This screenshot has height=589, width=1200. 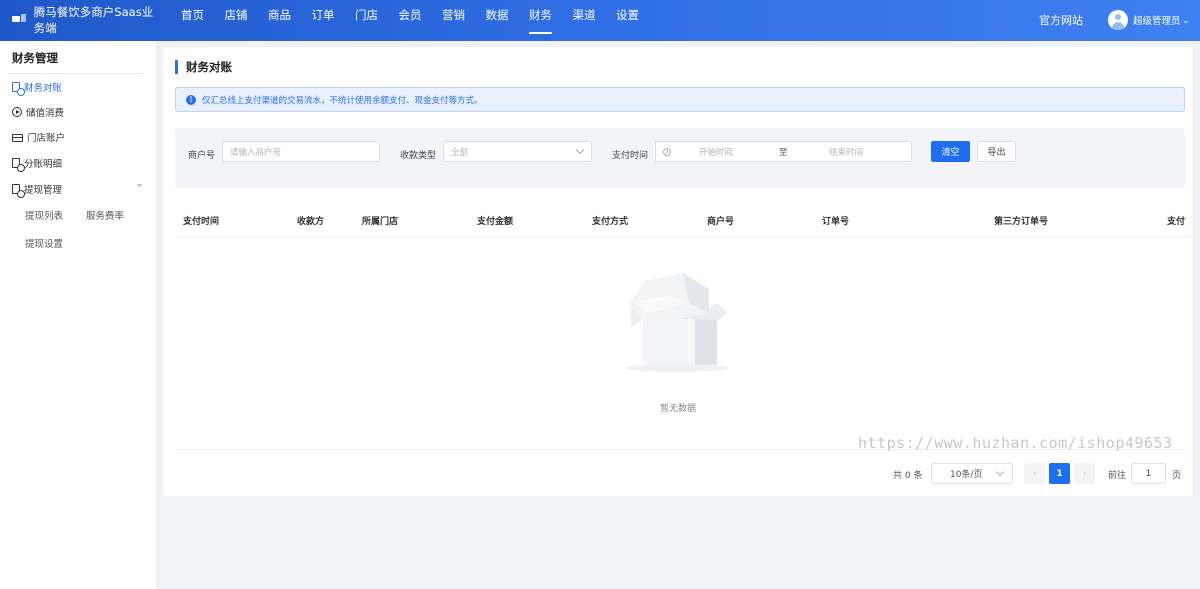 I want to click on sidebar-item-label: 财务对账, so click(x=43, y=88).